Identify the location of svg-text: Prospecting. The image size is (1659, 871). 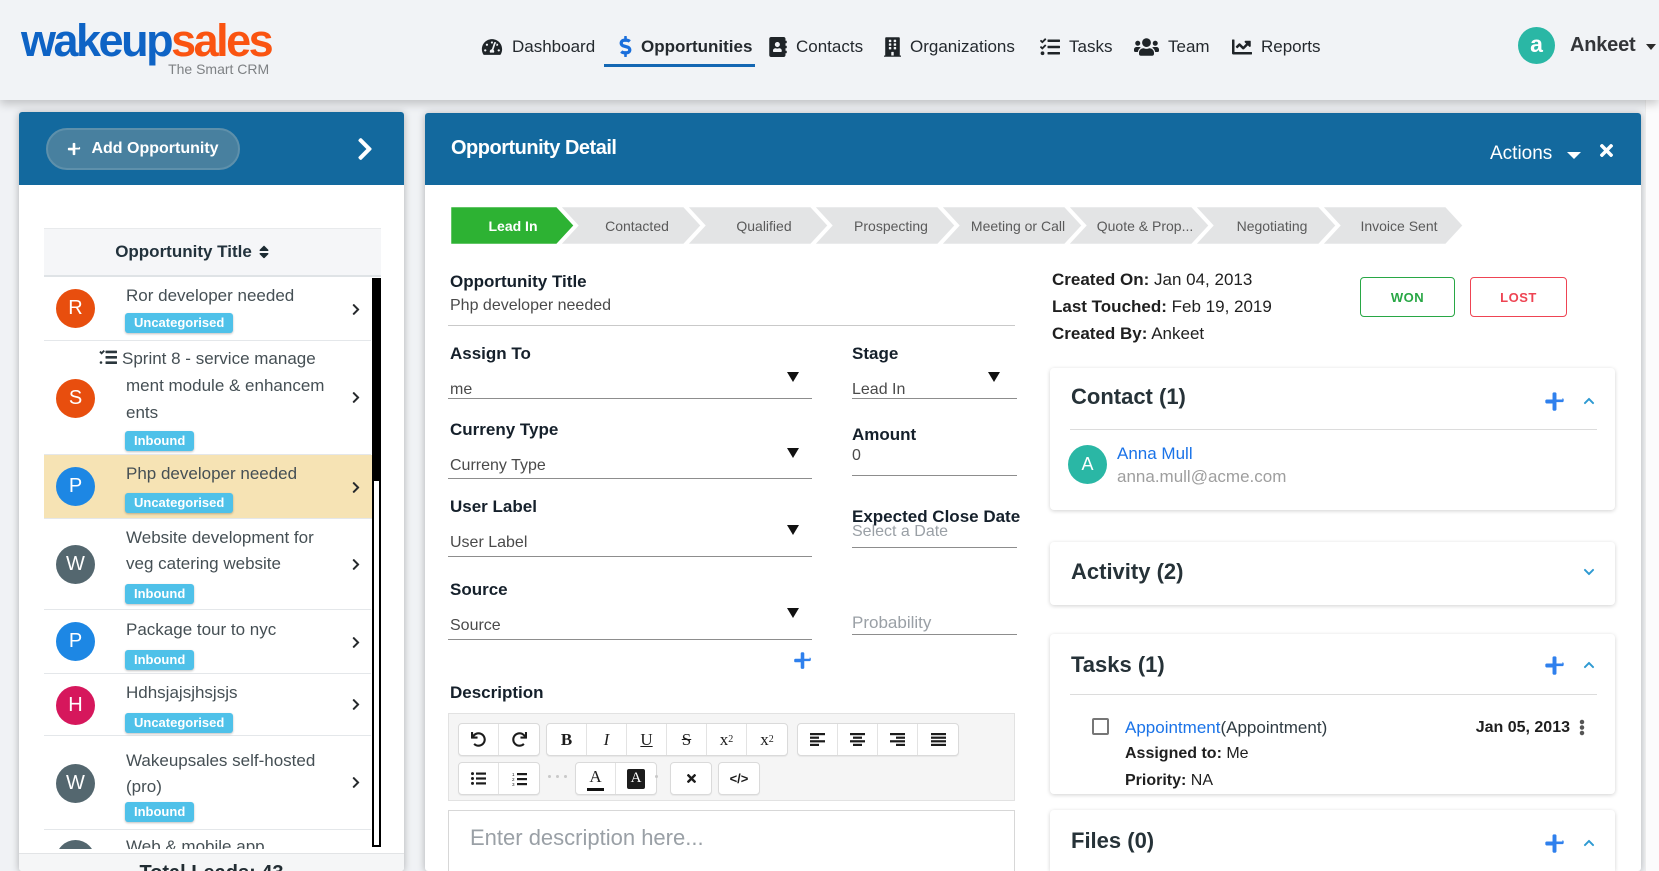
(891, 226).